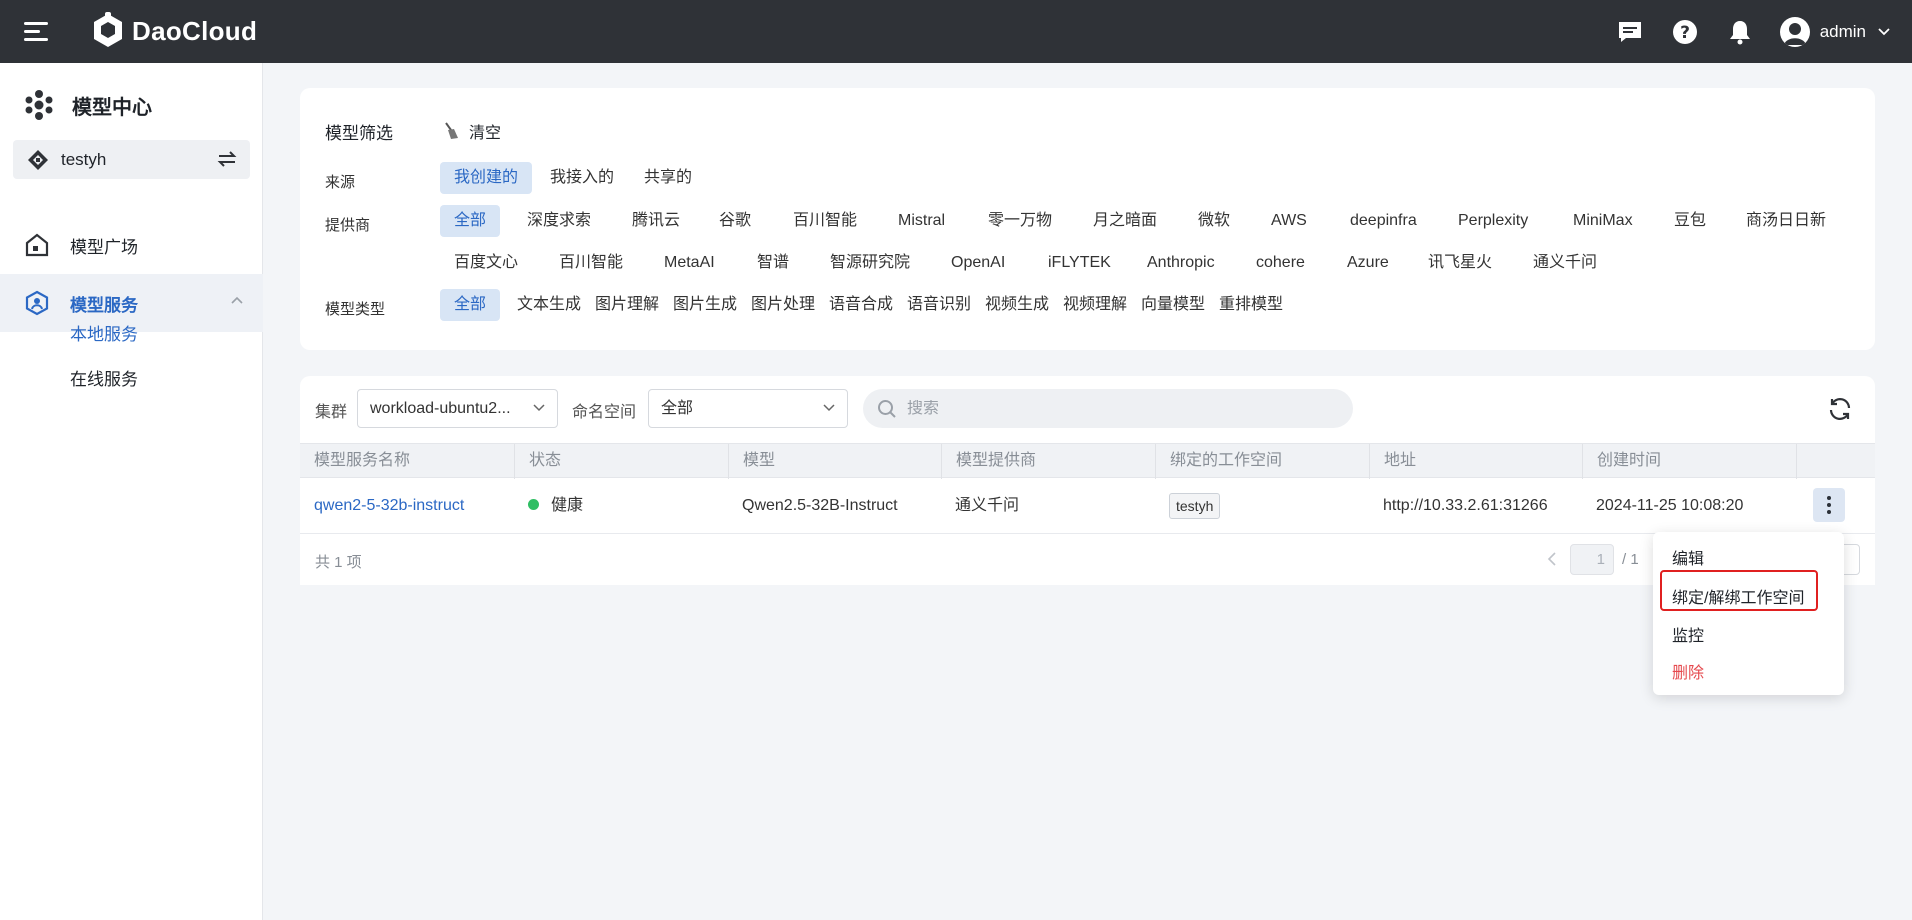 This screenshot has height=920, width=1912. I want to click on search-input, so click(1107, 408).